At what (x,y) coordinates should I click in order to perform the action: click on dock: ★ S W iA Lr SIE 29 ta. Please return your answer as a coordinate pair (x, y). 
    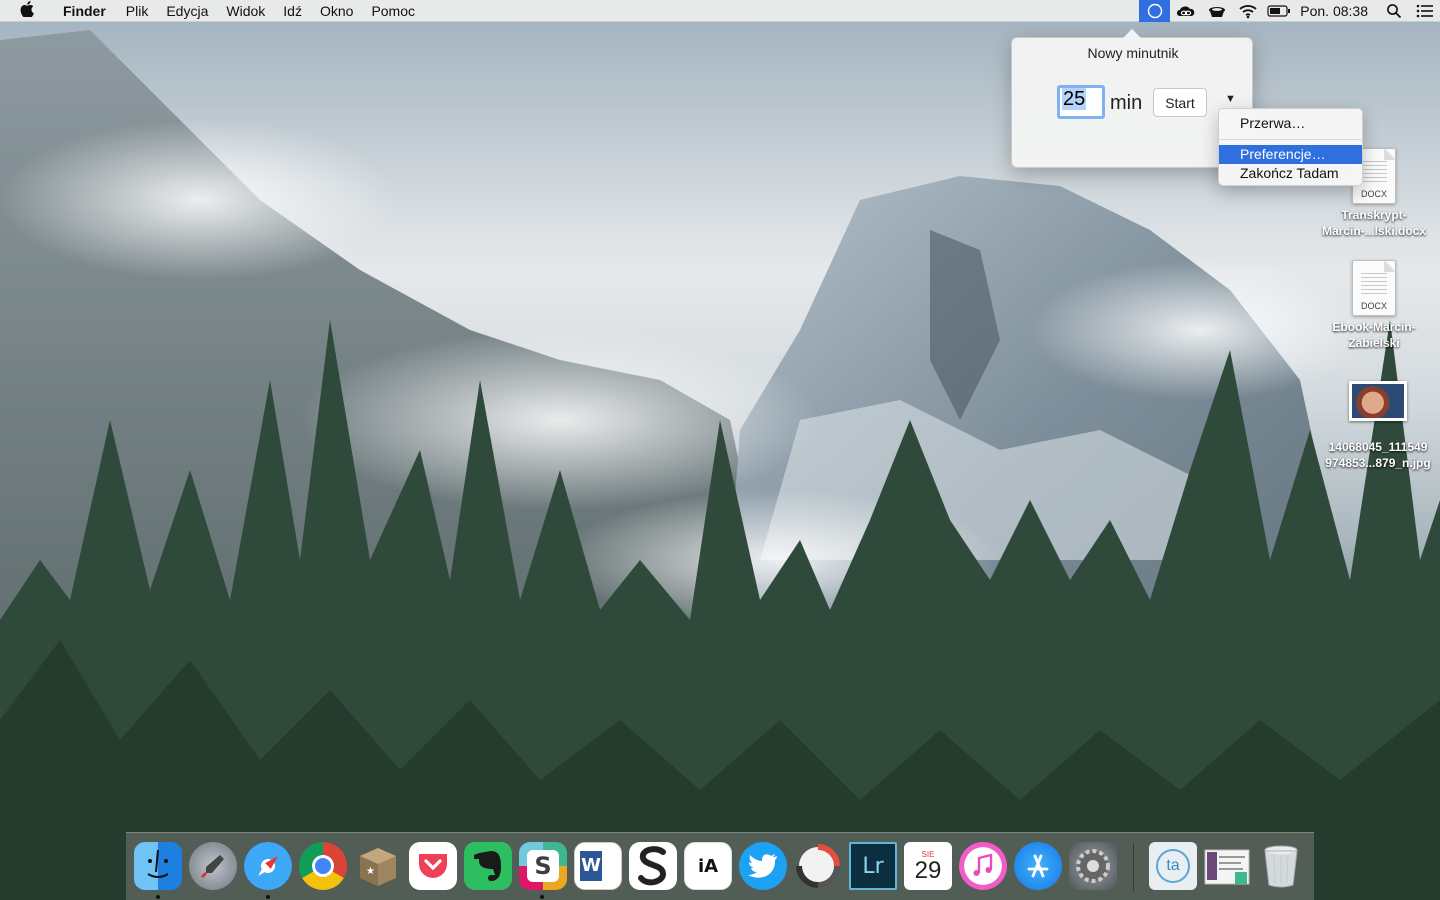
    Looking at the image, I should click on (720, 866).